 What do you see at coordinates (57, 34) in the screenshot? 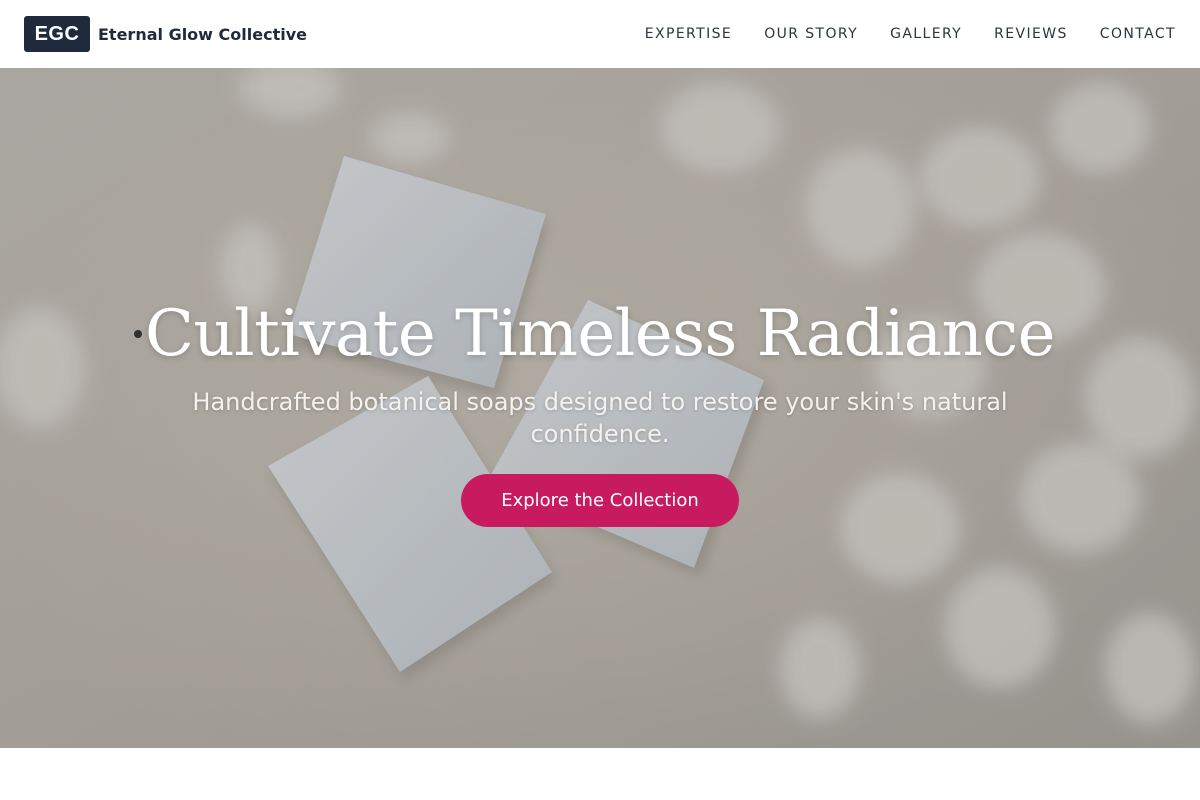
I see `logo-mark: EGC` at bounding box center [57, 34].